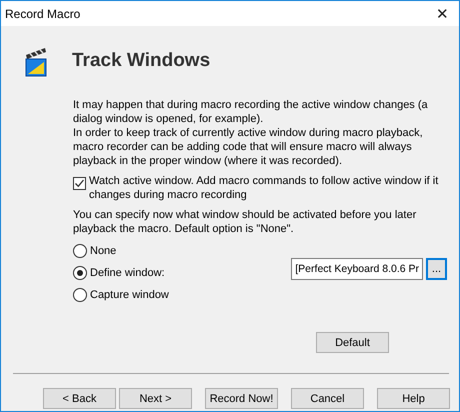 The width and height of the screenshot is (460, 412). Describe the element at coordinates (127, 273) in the screenshot. I see `radio-label: Define window:` at that location.